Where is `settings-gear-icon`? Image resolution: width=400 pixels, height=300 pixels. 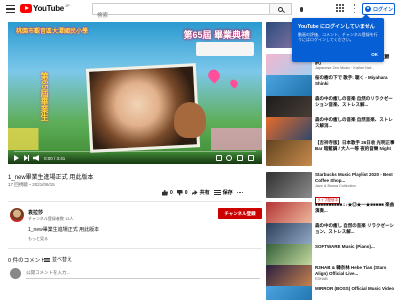
settings-gear-icon is located at coordinates (229, 158).